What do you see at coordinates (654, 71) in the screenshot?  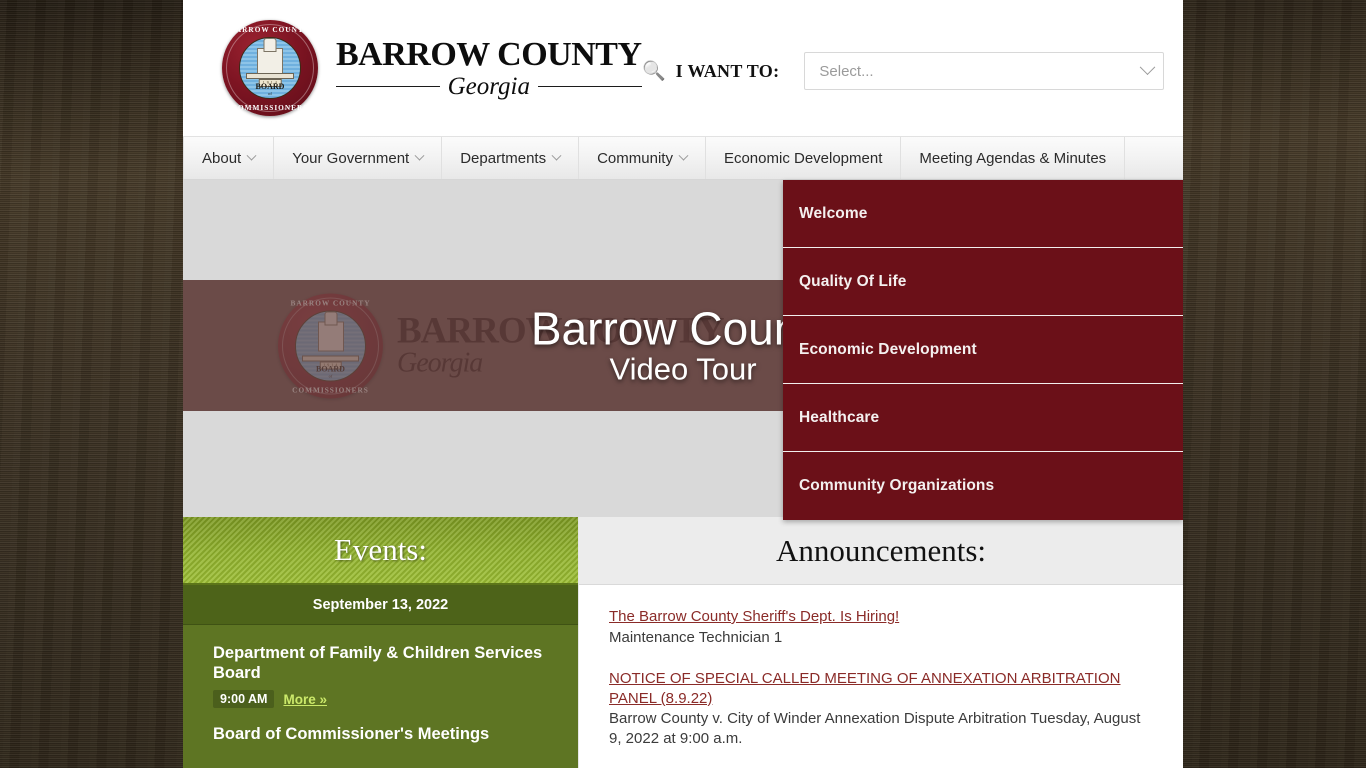 I see `search-icon: 🔍` at bounding box center [654, 71].